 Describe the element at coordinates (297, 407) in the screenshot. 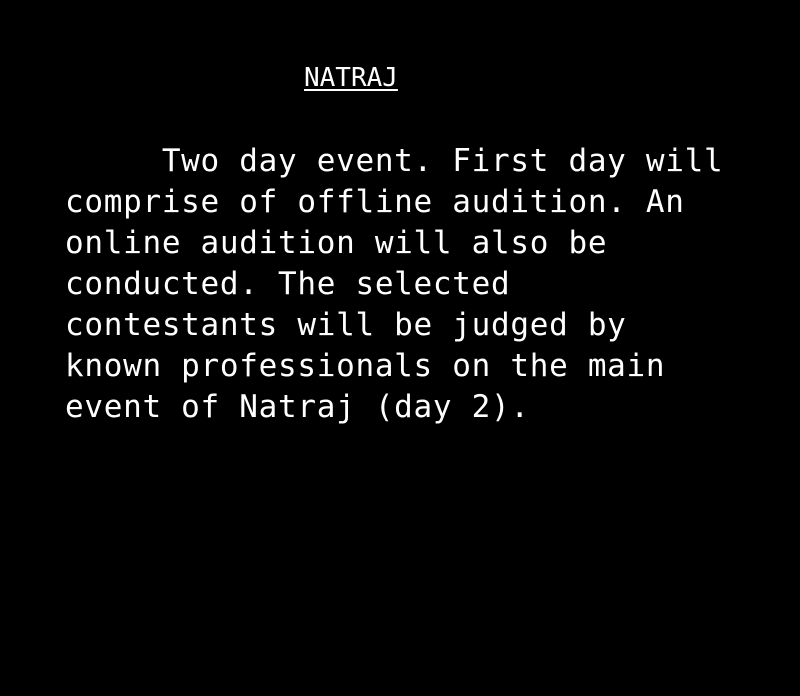

I see `description-line: event of Natraj (day 2).` at that location.